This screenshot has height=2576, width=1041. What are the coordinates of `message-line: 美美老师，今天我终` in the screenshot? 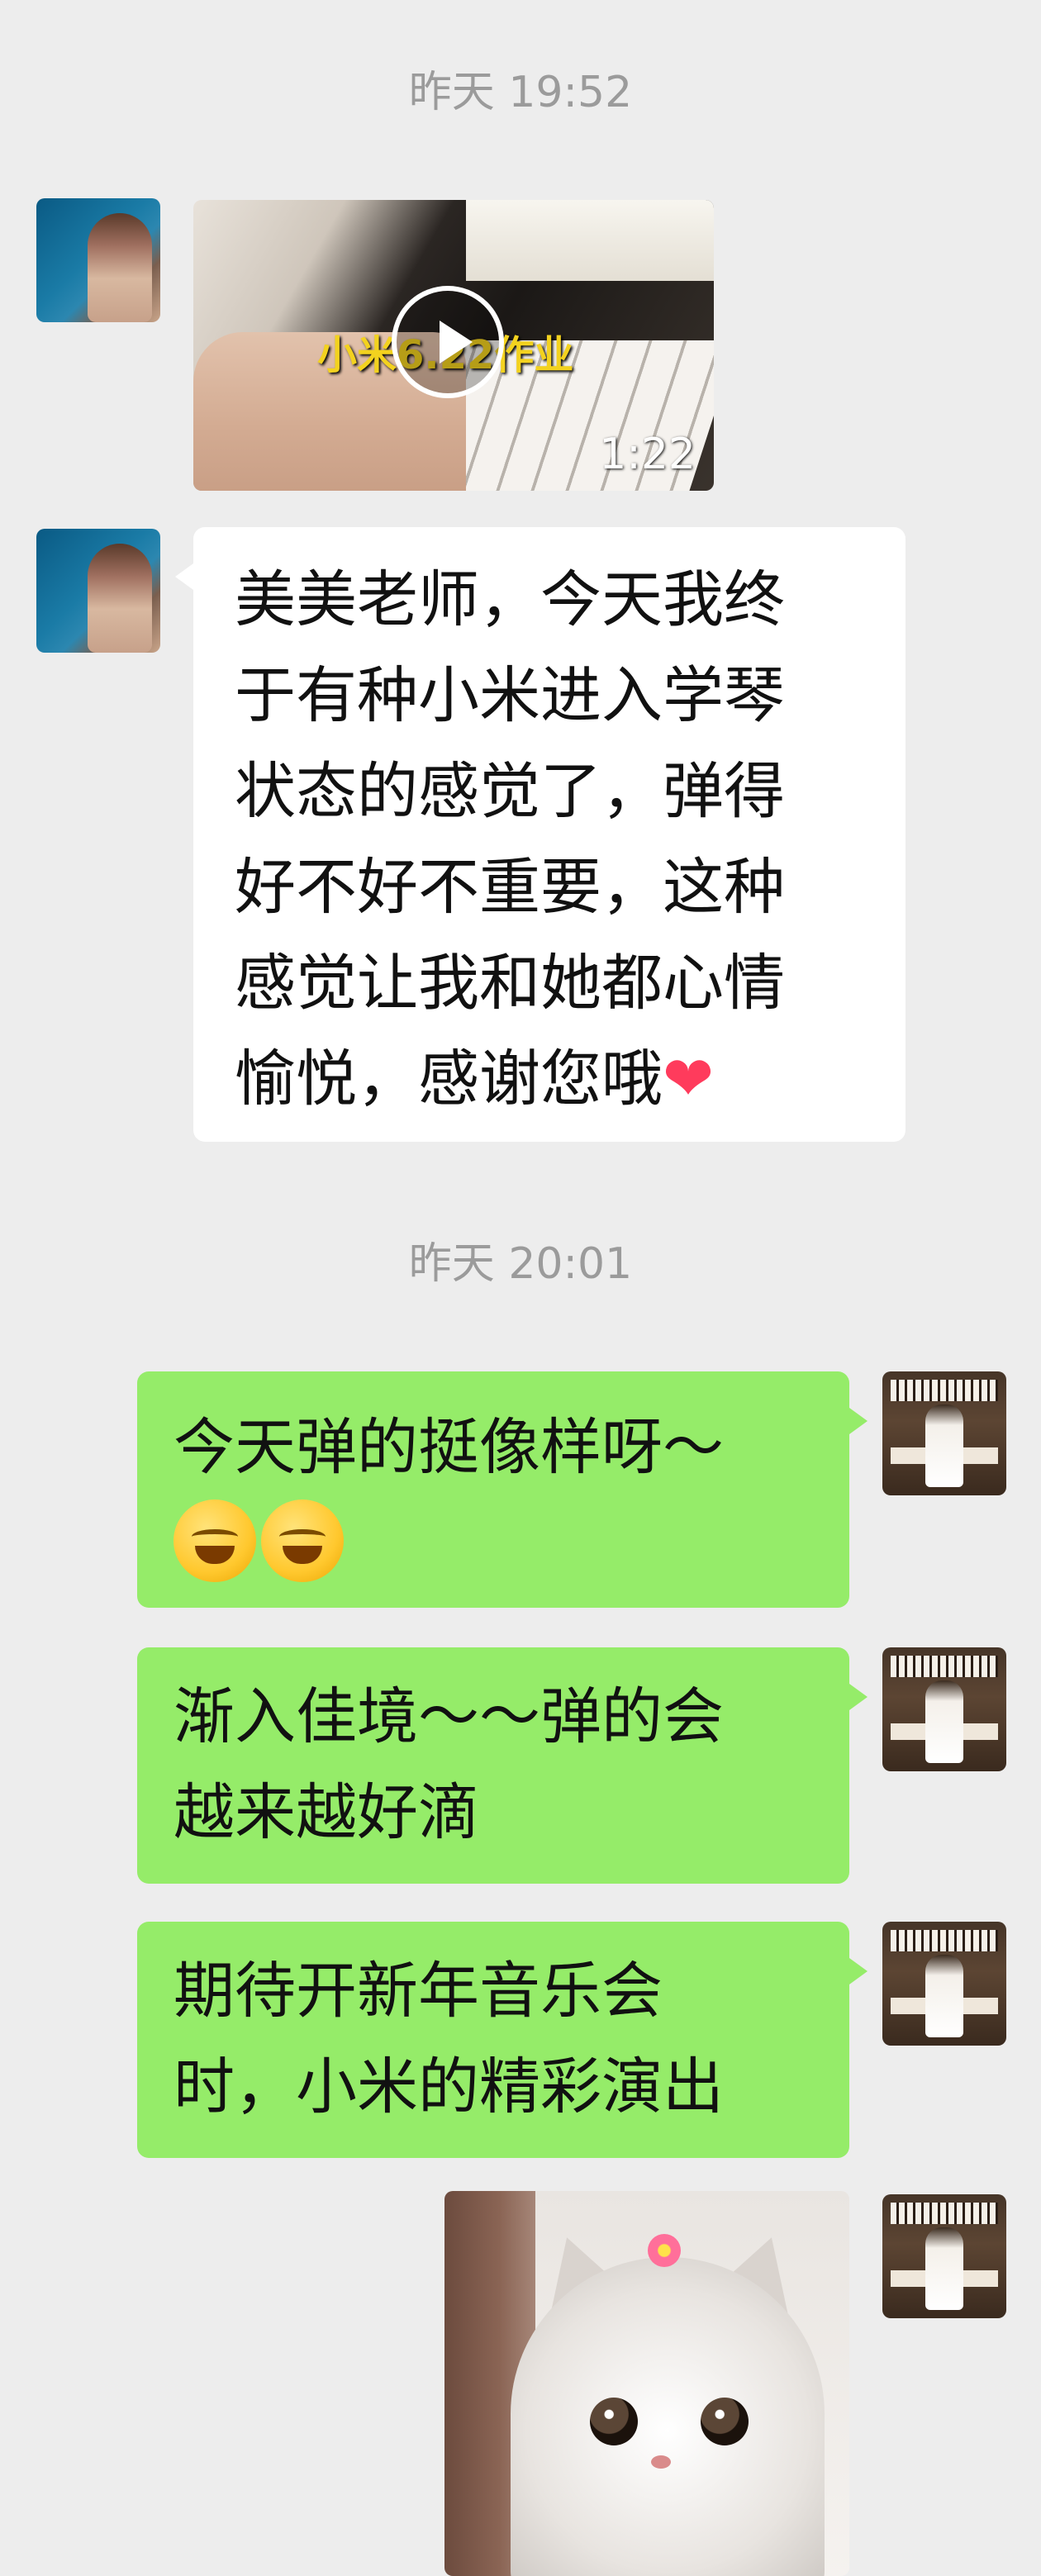 It's located at (510, 599).